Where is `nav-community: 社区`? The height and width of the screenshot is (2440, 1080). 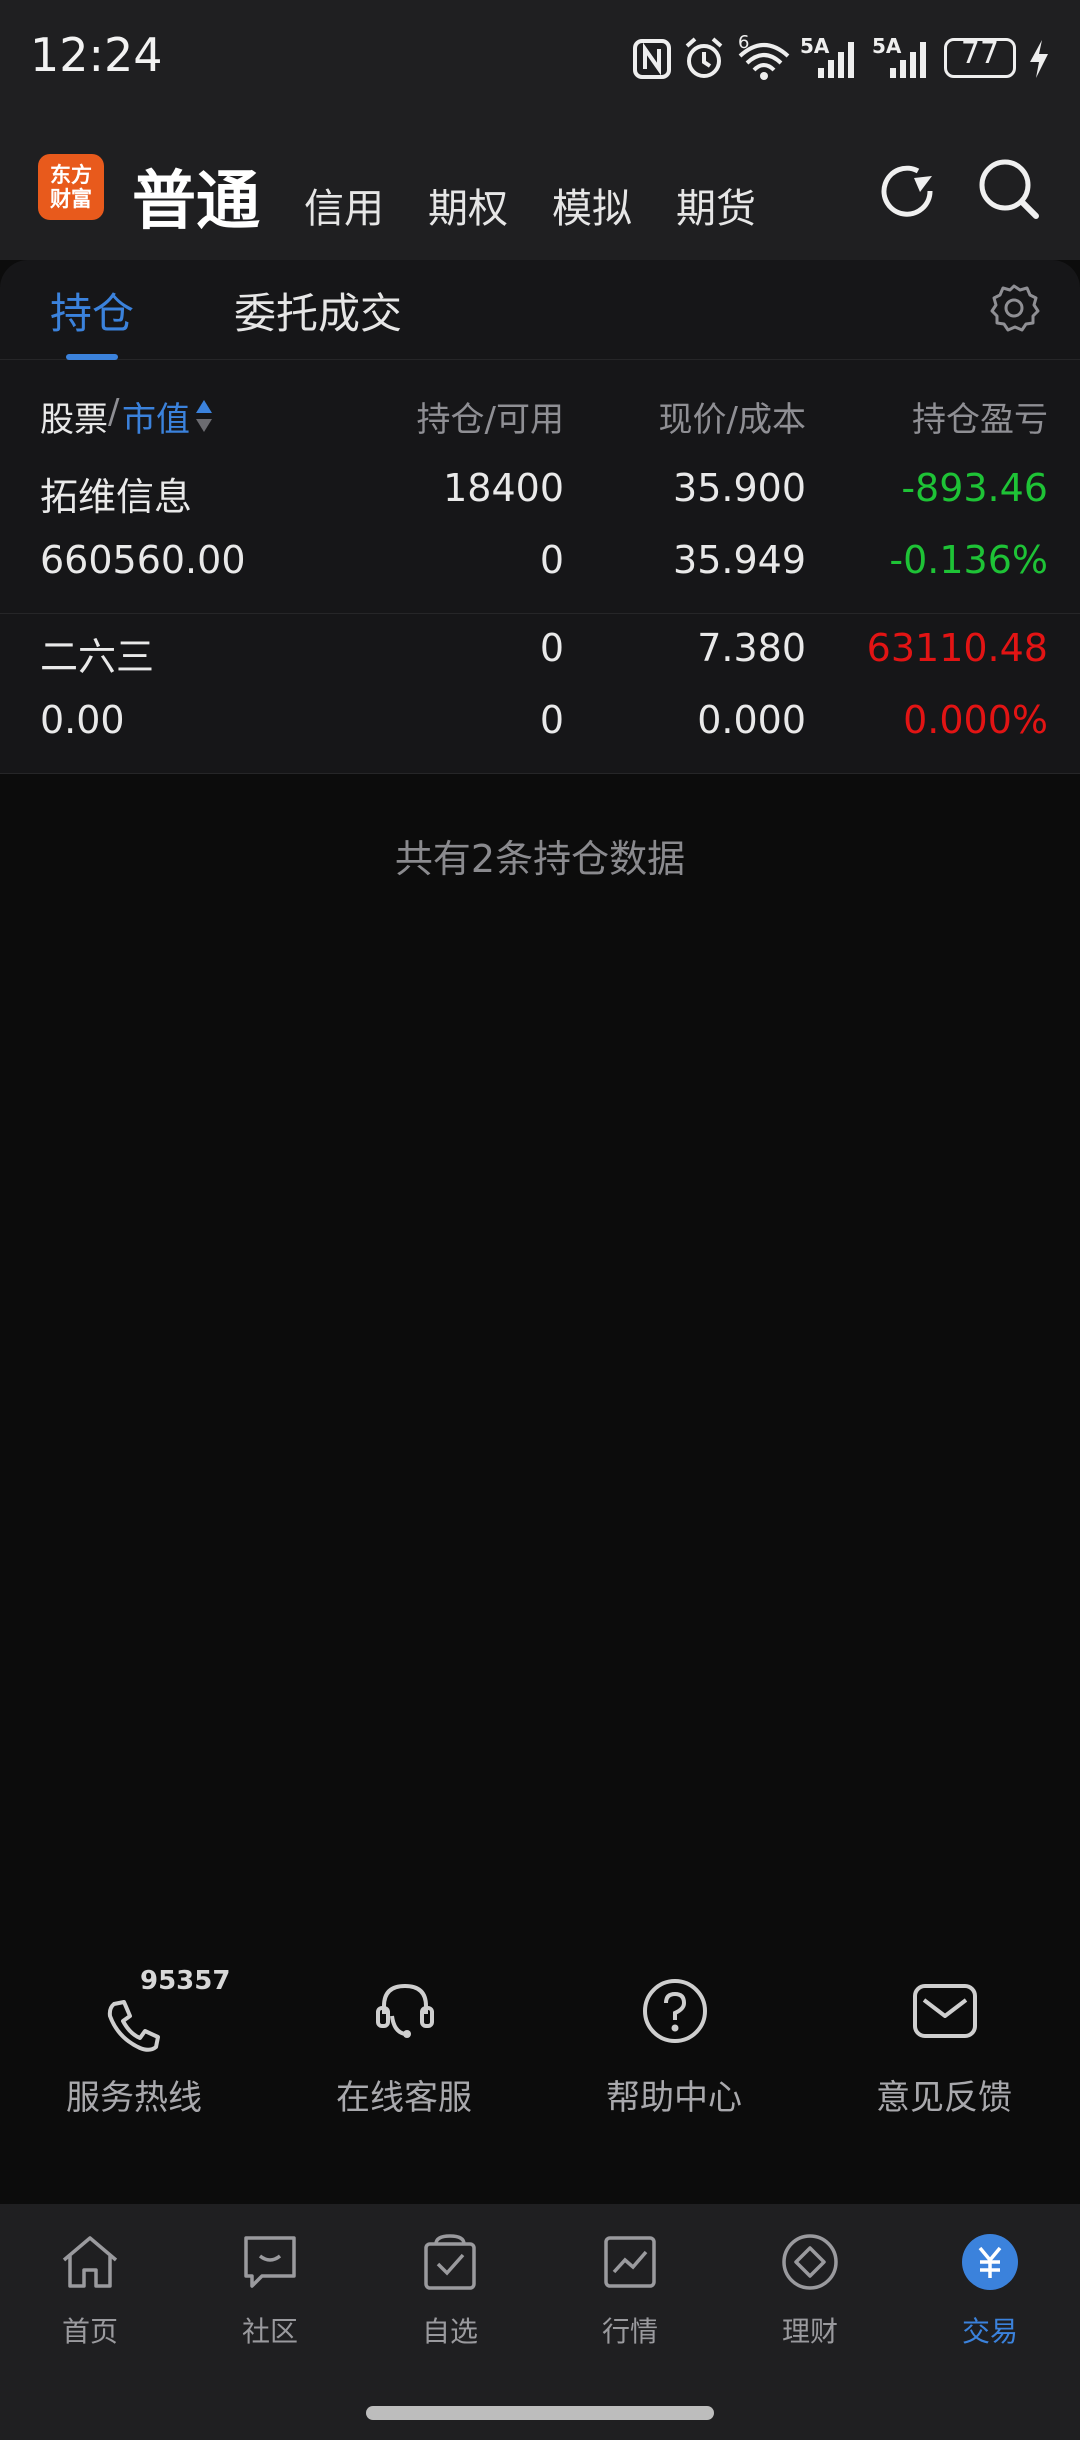
nav-community: 社区 is located at coordinates (270, 2290).